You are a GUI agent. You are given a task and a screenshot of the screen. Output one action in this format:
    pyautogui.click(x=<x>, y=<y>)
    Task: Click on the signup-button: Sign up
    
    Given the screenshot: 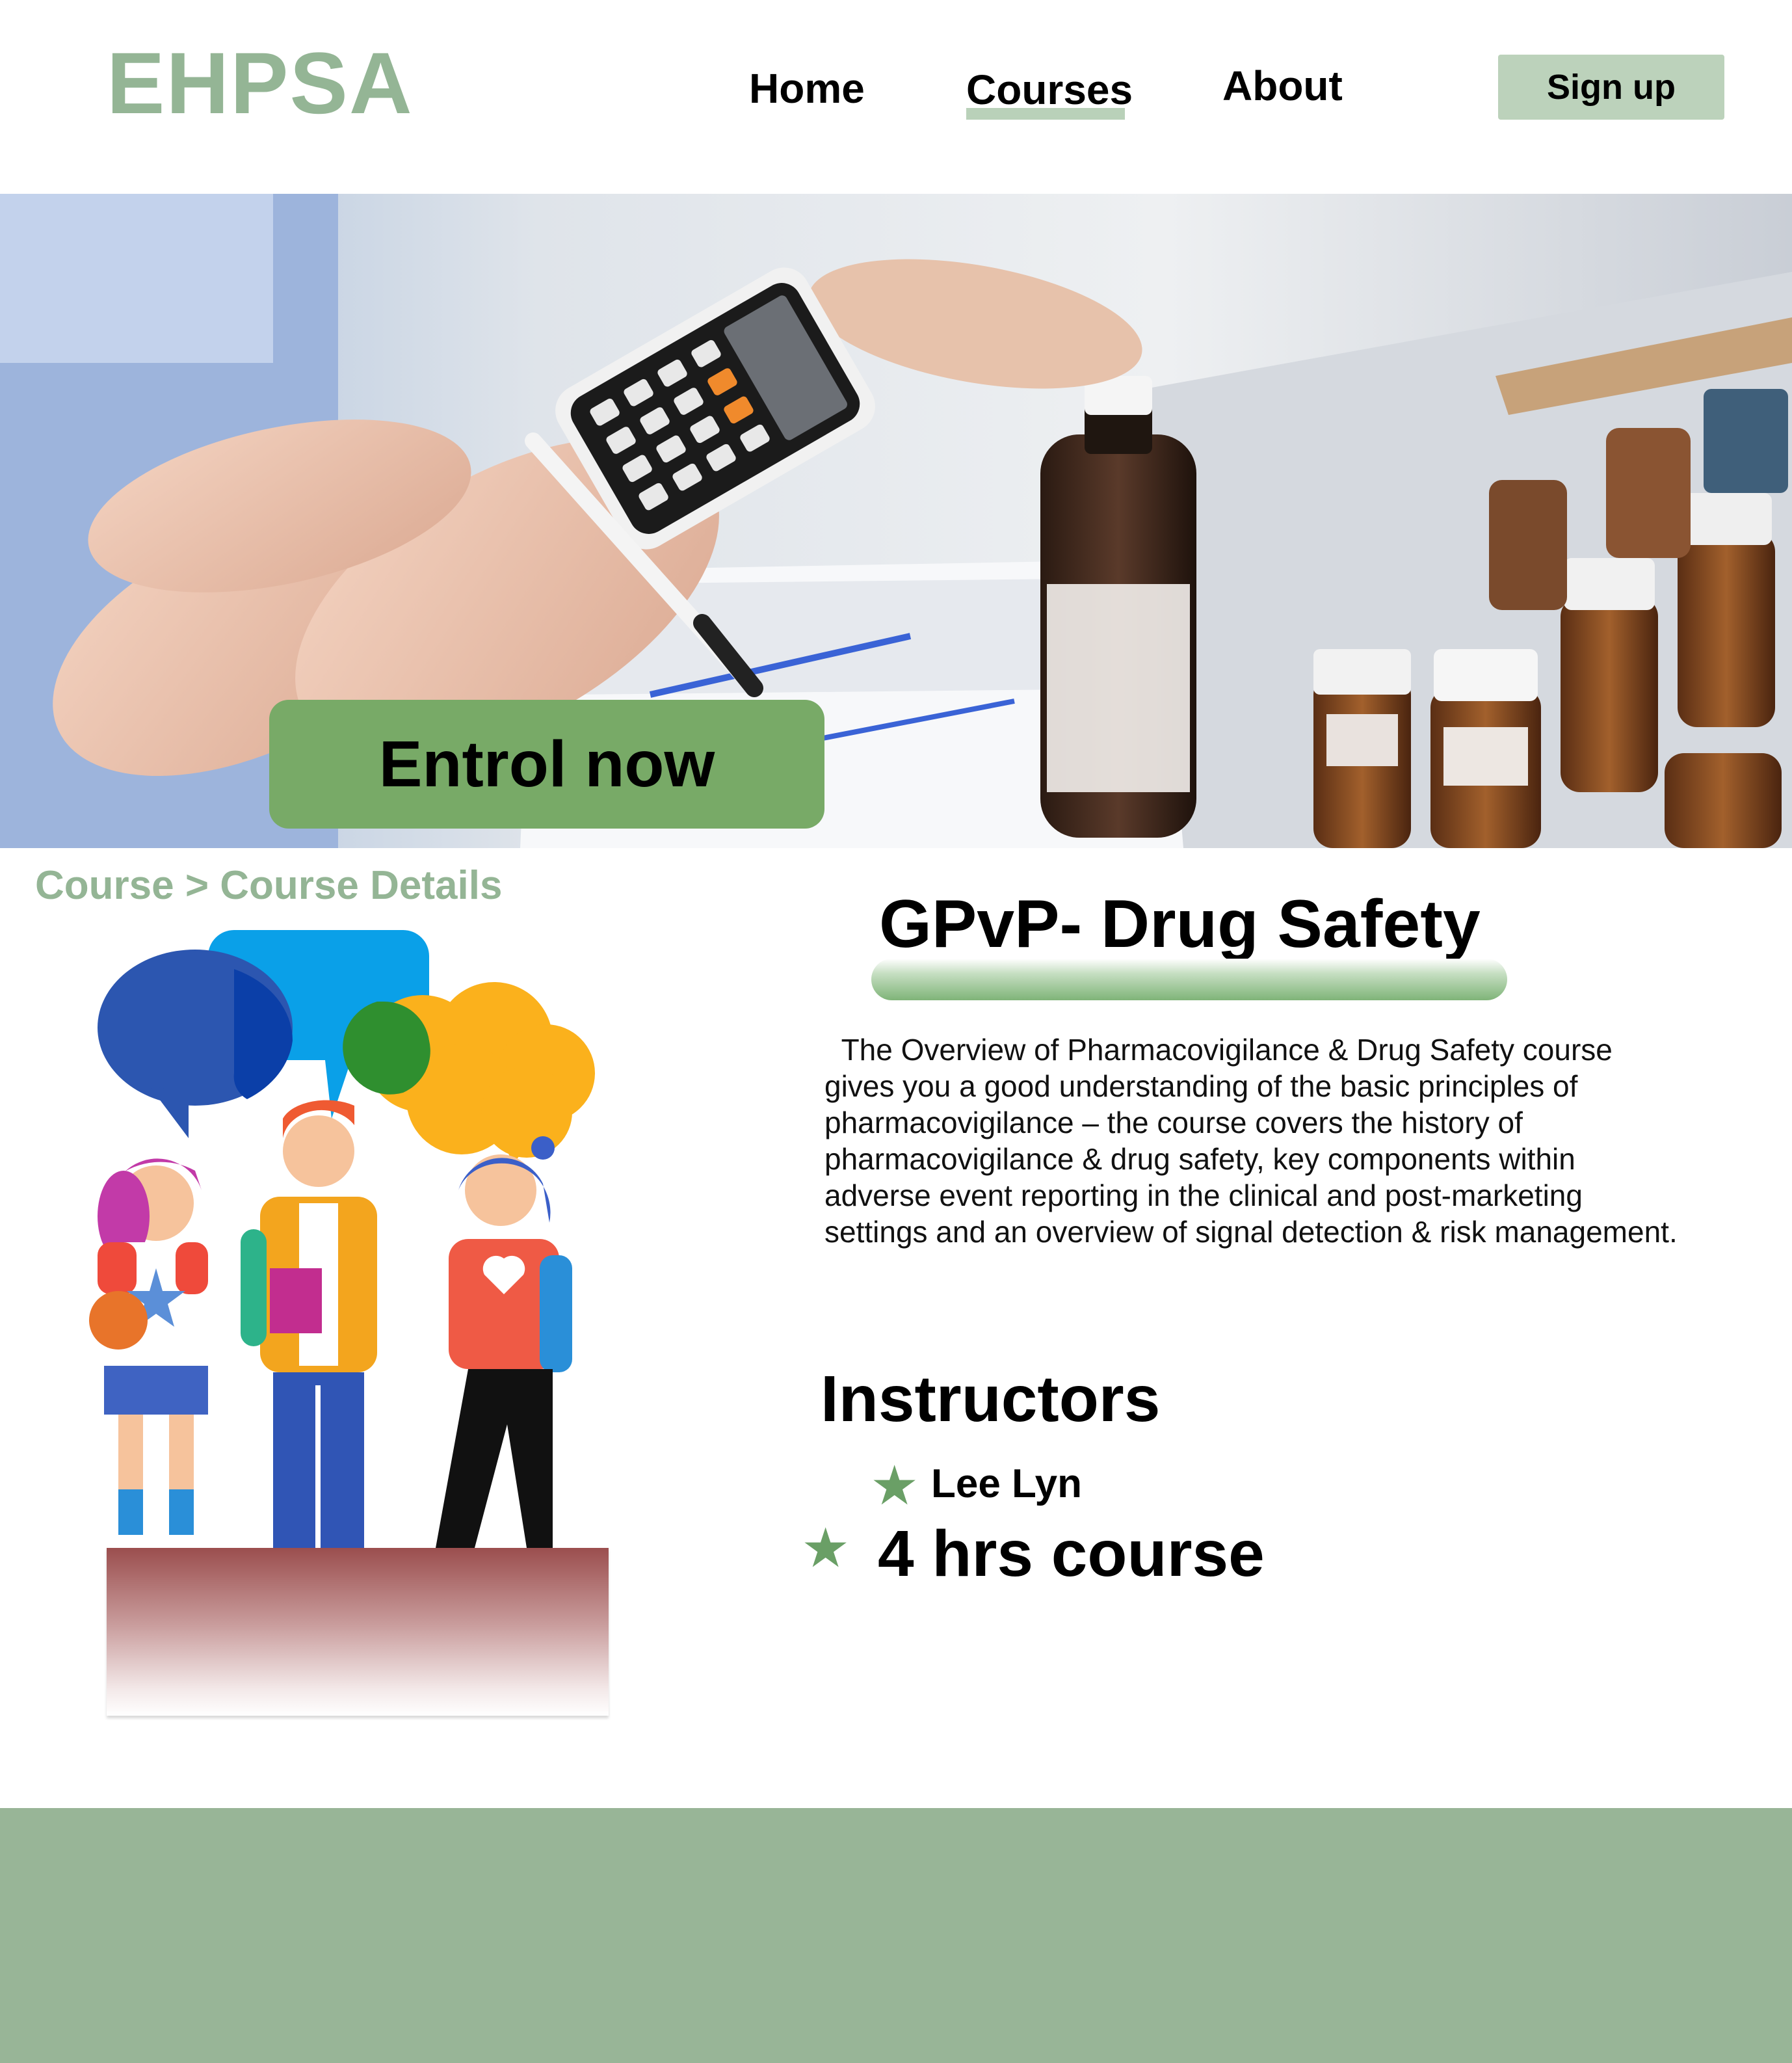 What is the action you would take?
    pyautogui.click(x=1611, y=87)
    